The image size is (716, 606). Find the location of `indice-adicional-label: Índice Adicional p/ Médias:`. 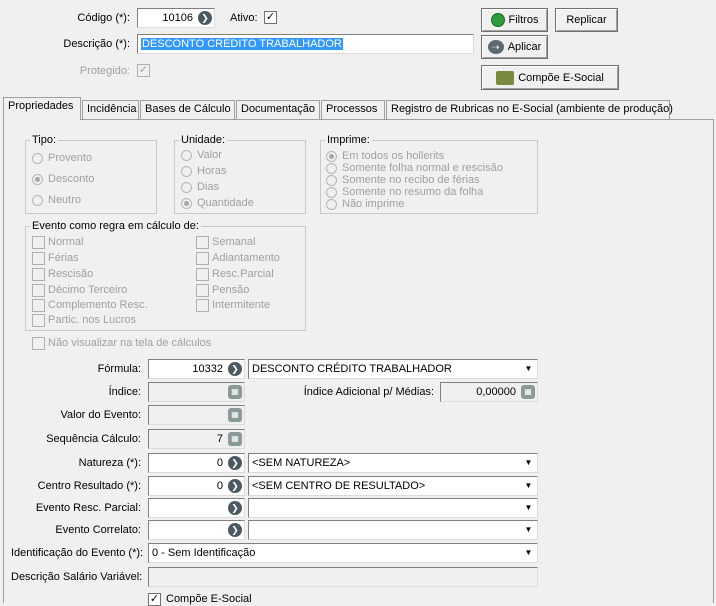

indice-adicional-label: Índice Adicional p/ Médias: is located at coordinates (368, 392).